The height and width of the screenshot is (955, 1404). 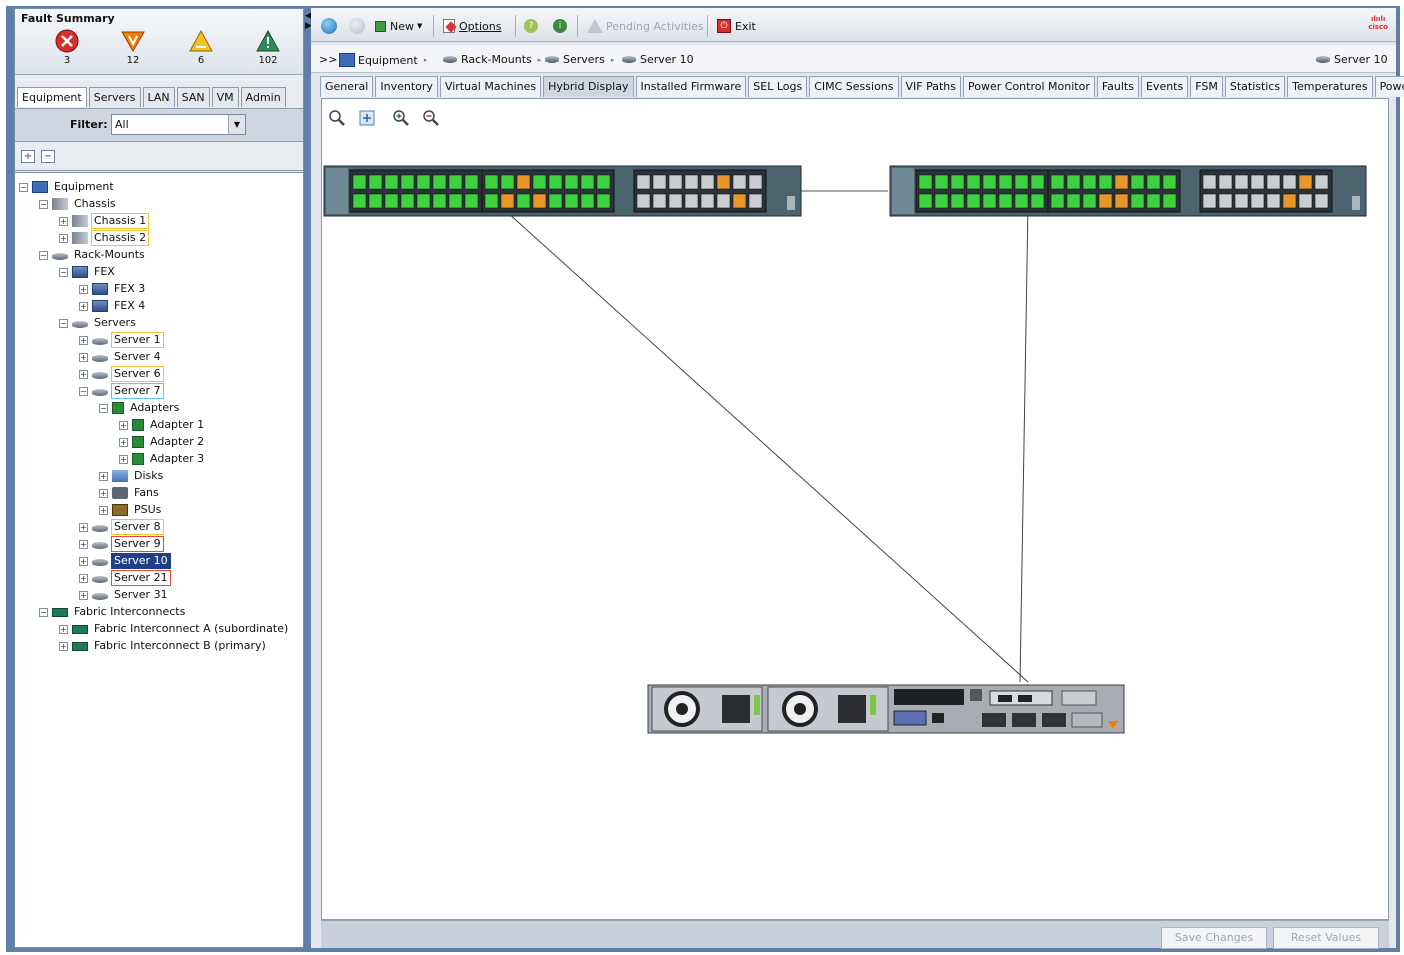 What do you see at coordinates (178, 124) in the screenshot?
I see `filter-select: All ▼` at bounding box center [178, 124].